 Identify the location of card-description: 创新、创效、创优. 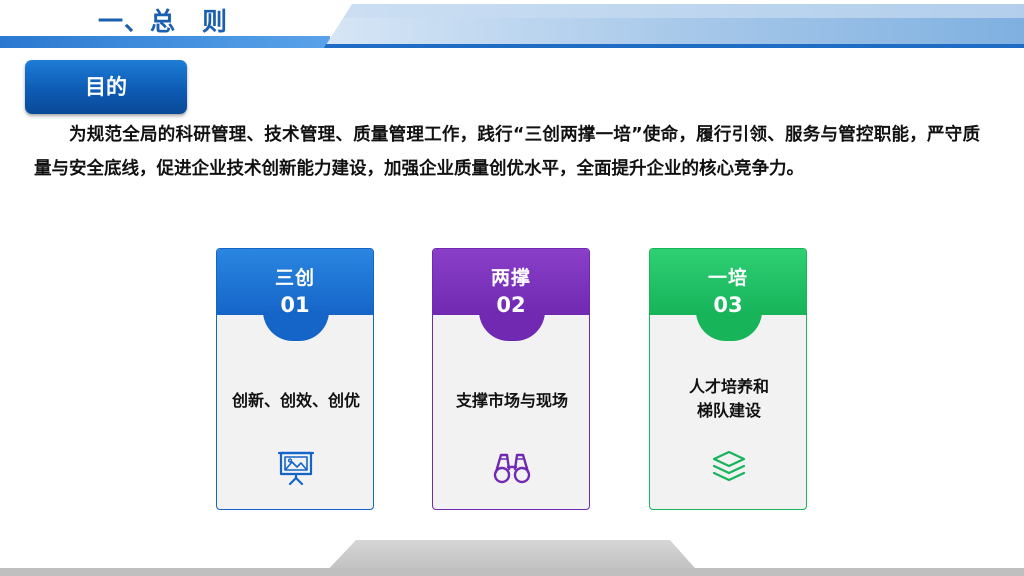
(295, 400).